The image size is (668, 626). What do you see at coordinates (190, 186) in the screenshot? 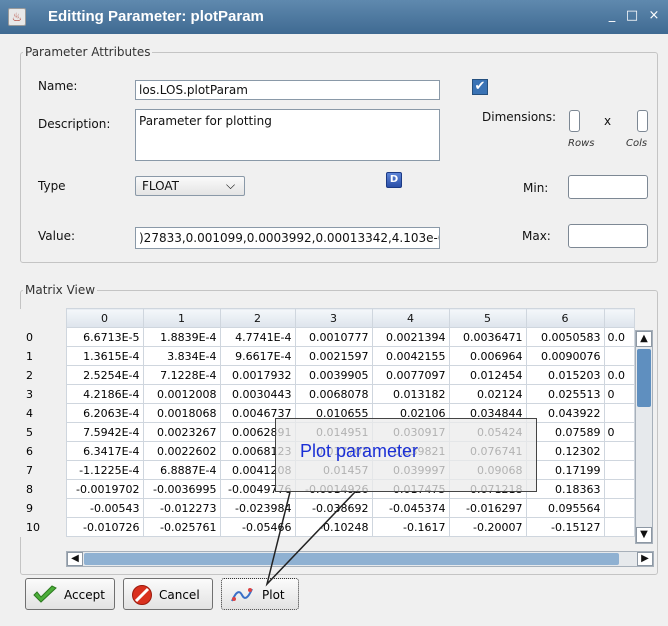
I see `type-dropdown: FLOAT ⌵` at bounding box center [190, 186].